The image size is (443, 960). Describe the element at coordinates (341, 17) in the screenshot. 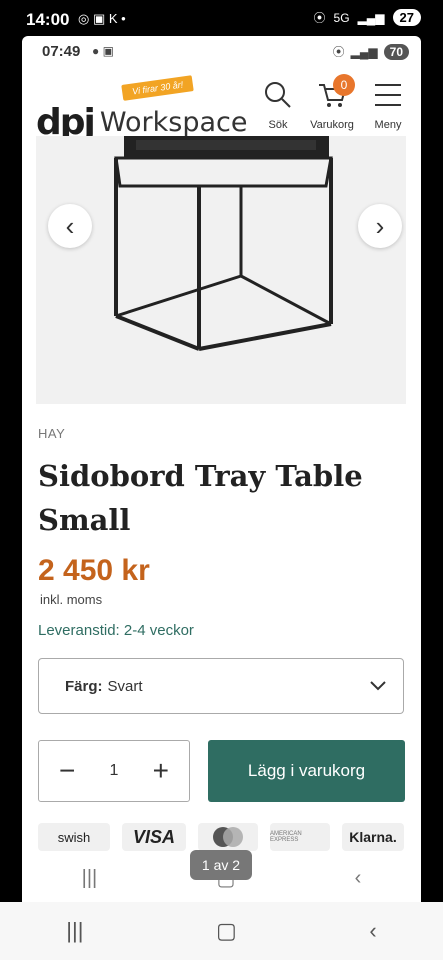

I see `signal-label: 5G` at that location.